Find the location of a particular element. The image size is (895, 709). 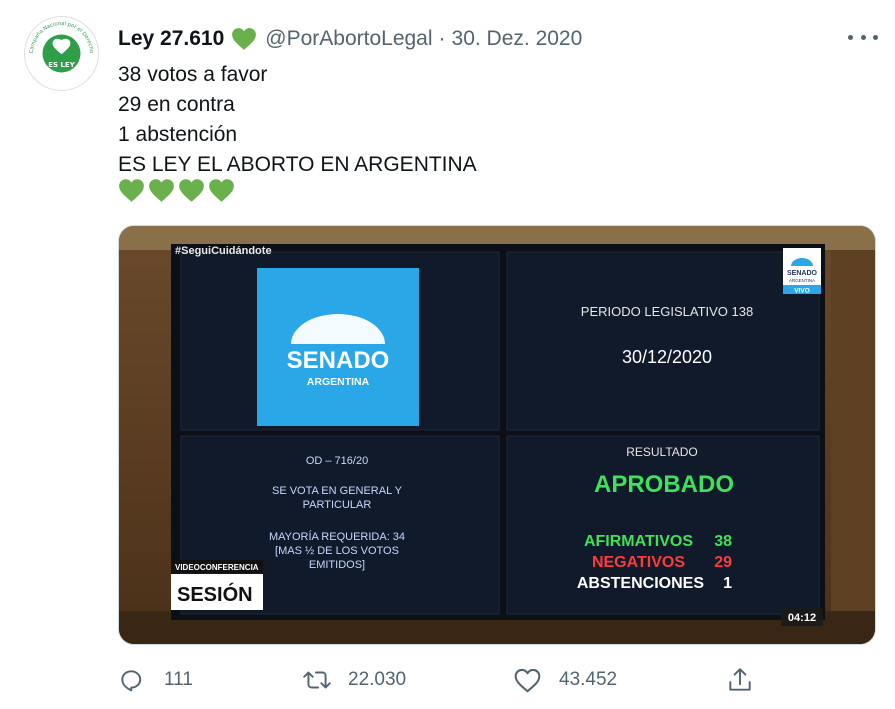

majority-line: MAYORÍA REQUERIDA: 34 is located at coordinates (337, 536).